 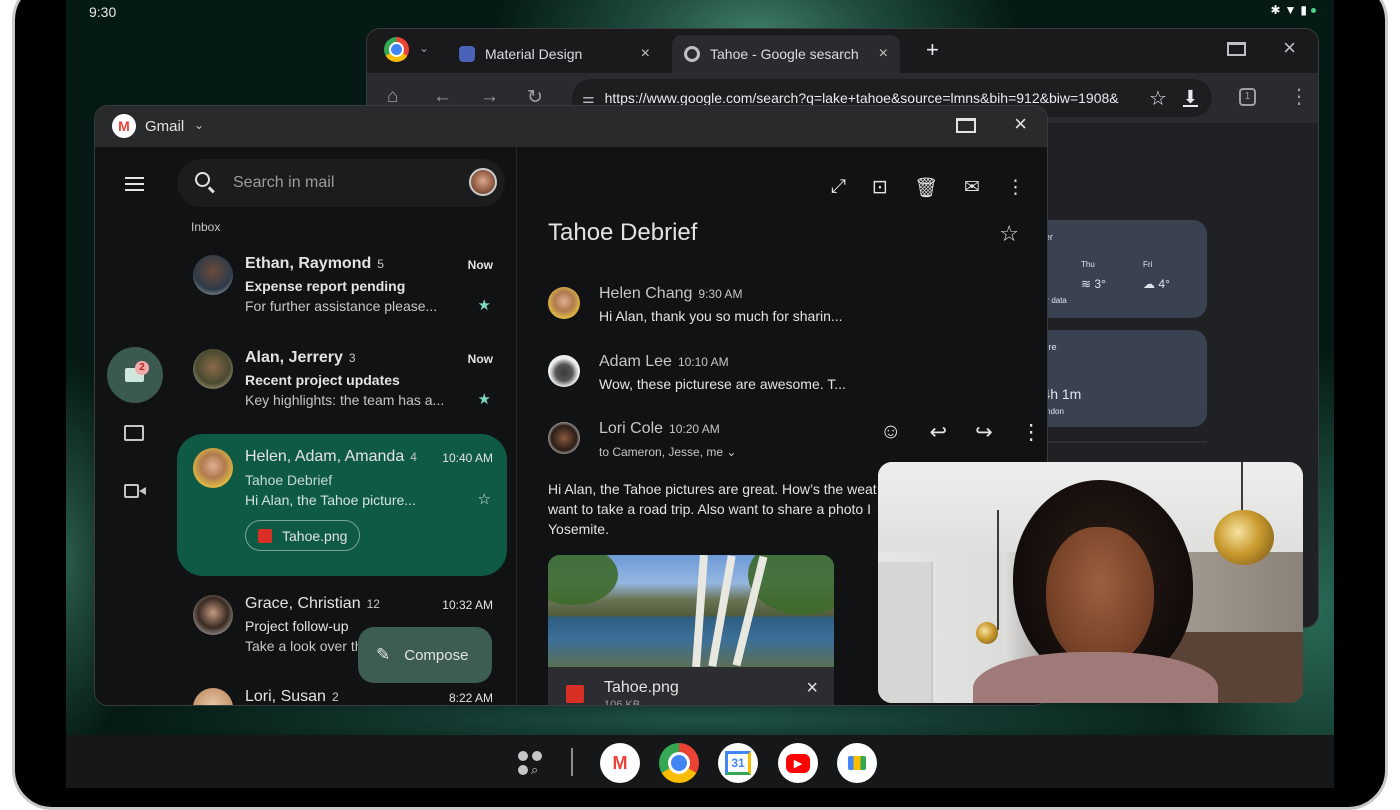 What do you see at coordinates (424, 48) in the screenshot?
I see `tab-search-chevron-icon: ⌄` at bounding box center [424, 48].